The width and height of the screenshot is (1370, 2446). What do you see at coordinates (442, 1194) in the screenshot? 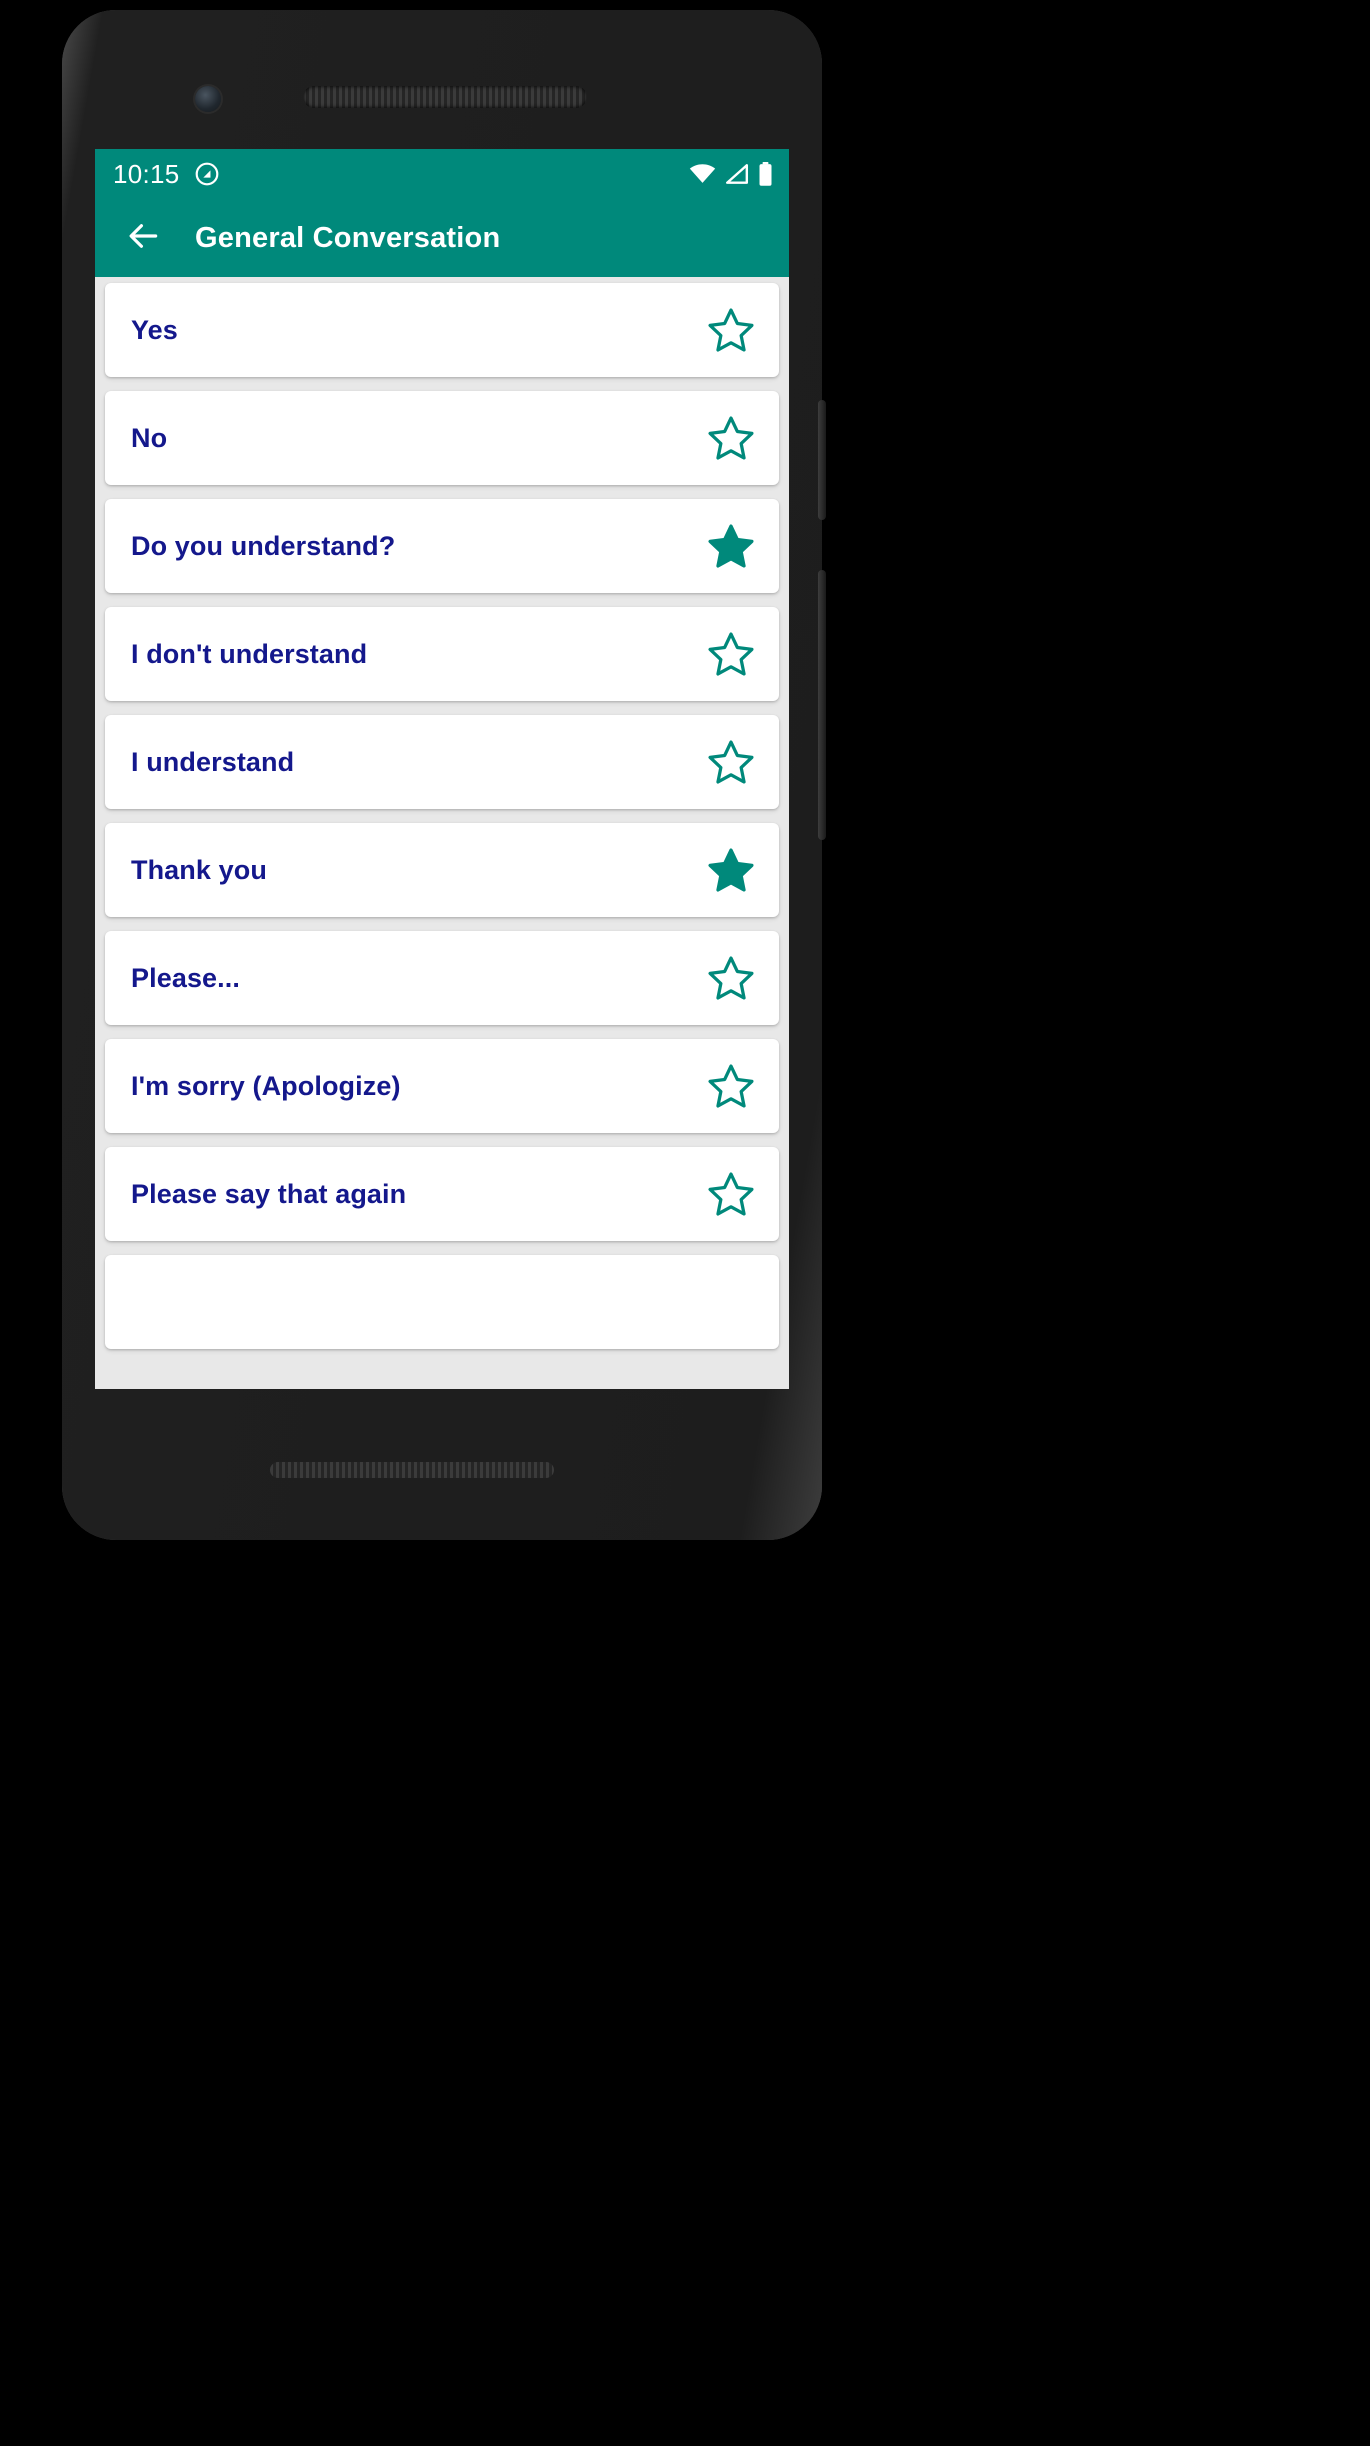
I see `phrase-card: Please say that again` at bounding box center [442, 1194].